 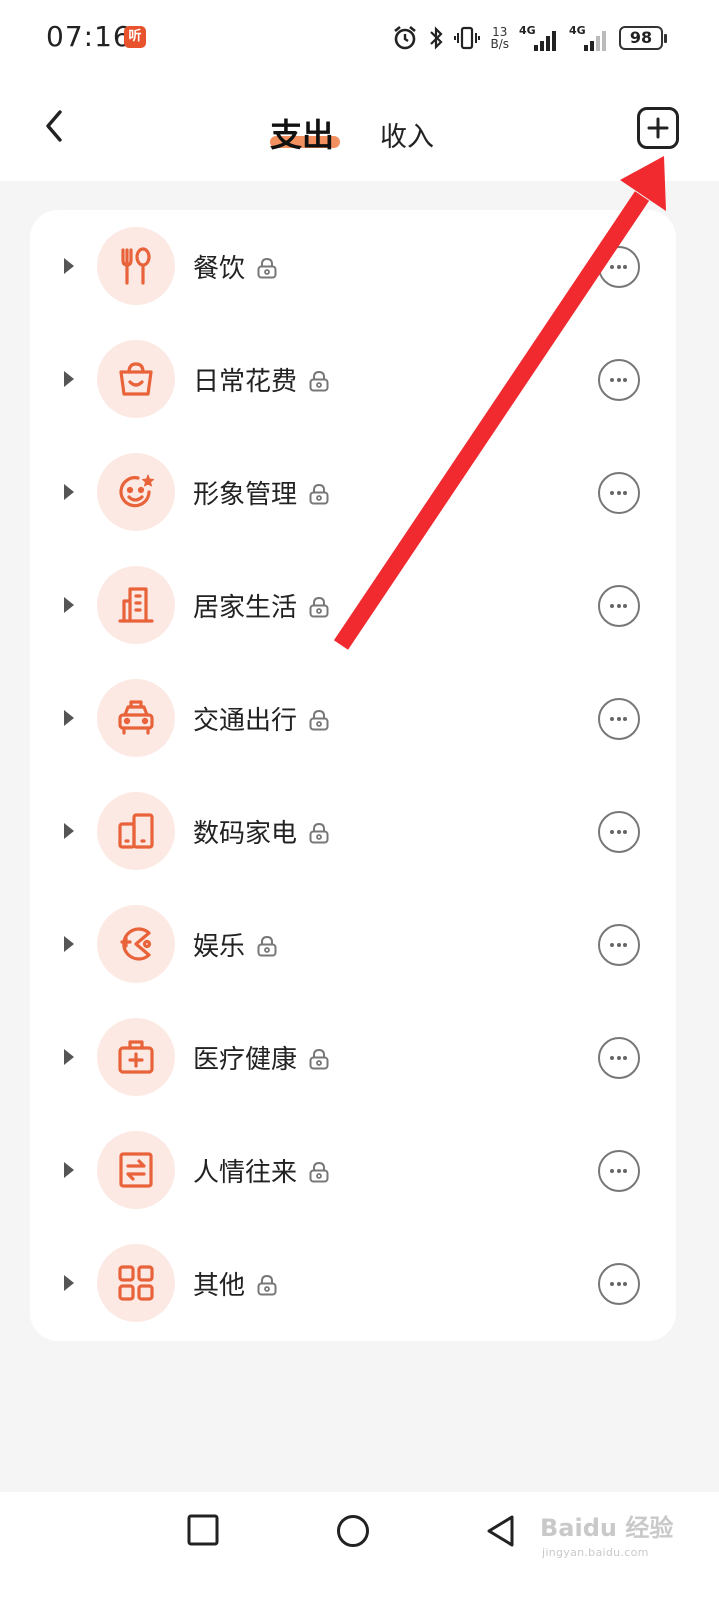 What do you see at coordinates (136, 266) in the screenshot?
I see `utensils-icon` at bounding box center [136, 266].